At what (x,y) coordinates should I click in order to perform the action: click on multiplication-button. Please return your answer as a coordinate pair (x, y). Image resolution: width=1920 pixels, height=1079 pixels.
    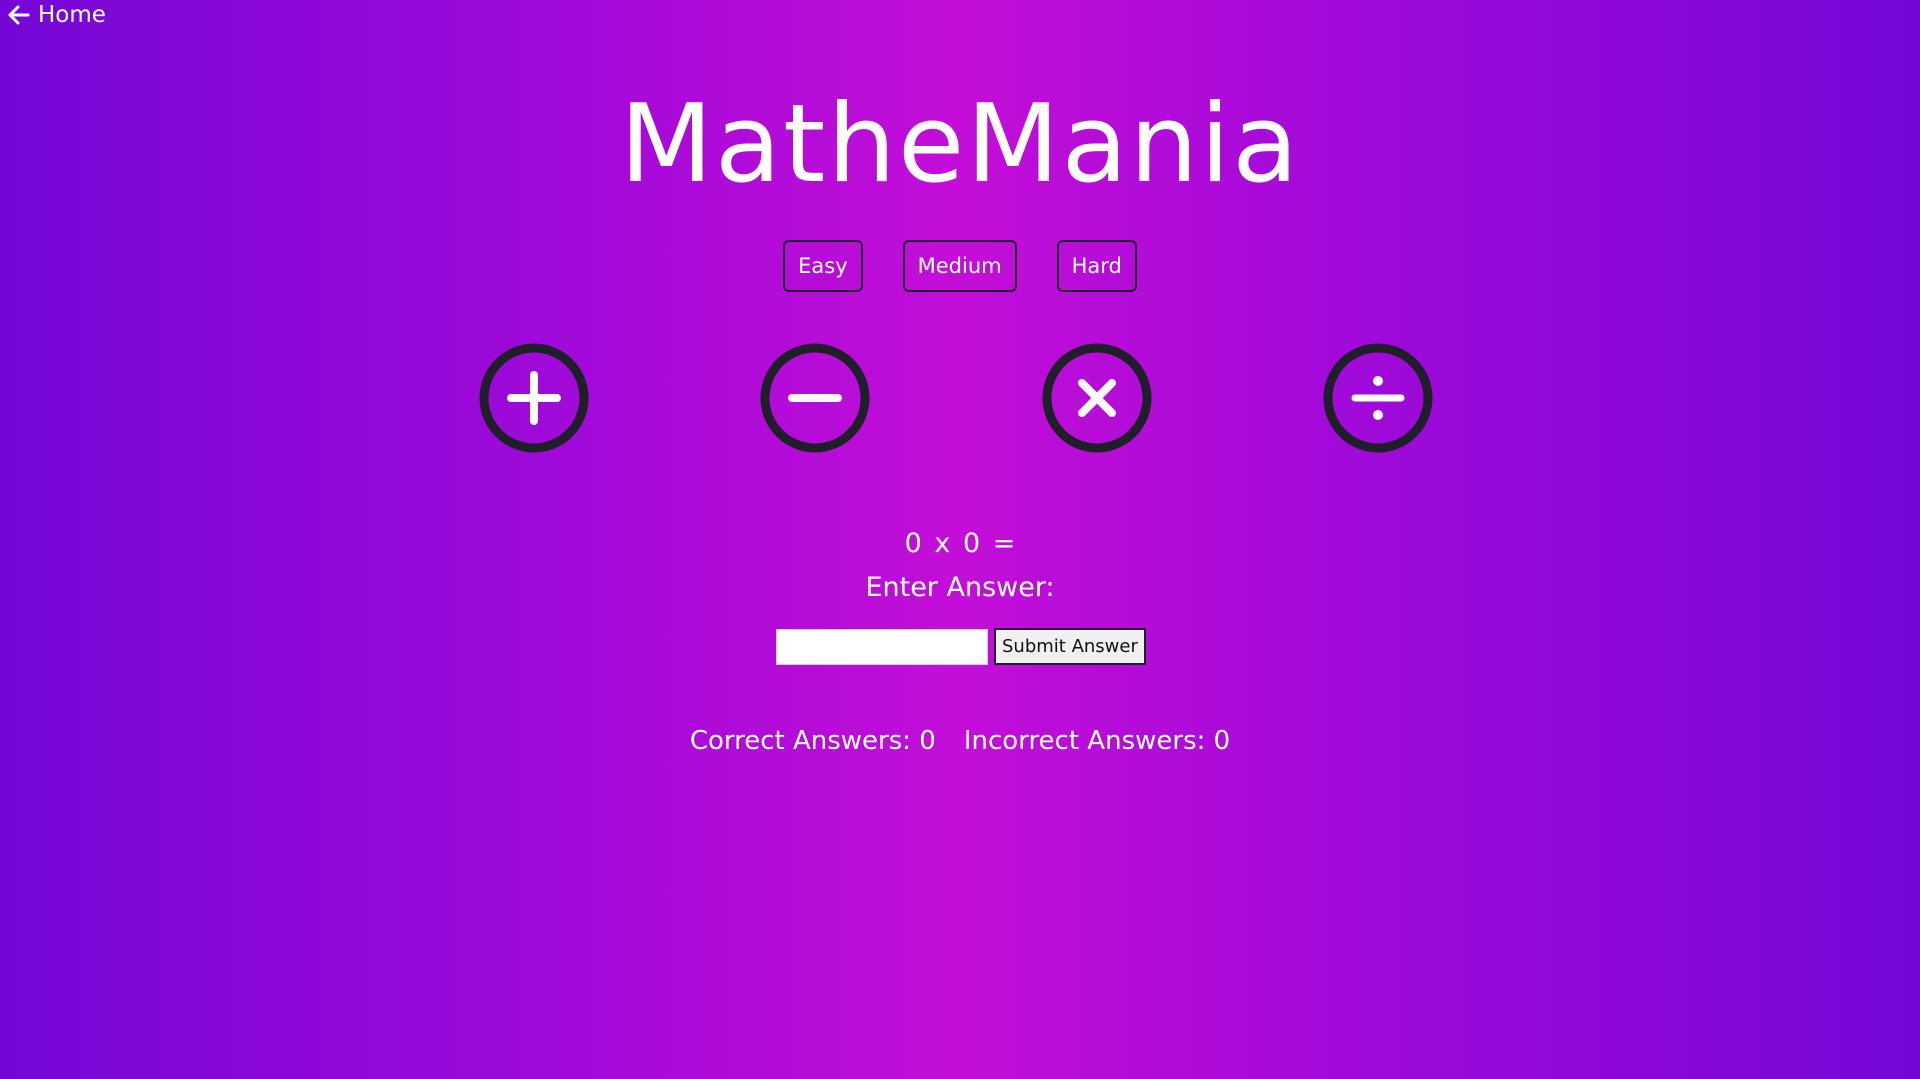
    Looking at the image, I should click on (1097, 398).